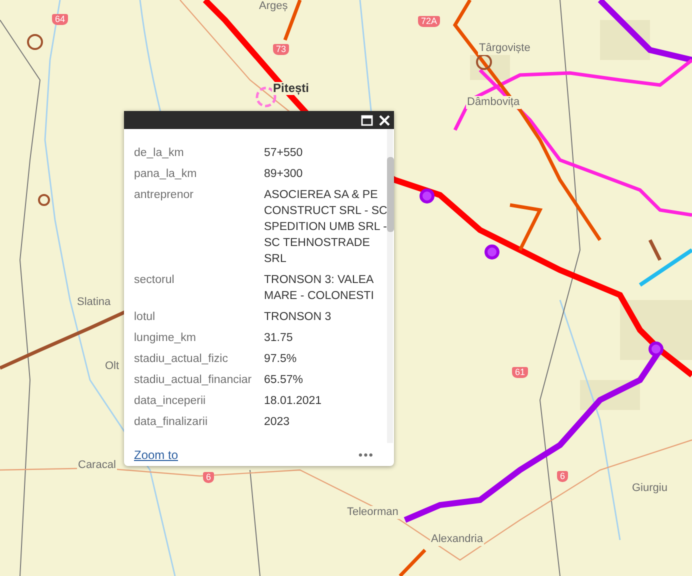 This screenshot has width=692, height=576. I want to click on place-label: Pitești, so click(291, 88).